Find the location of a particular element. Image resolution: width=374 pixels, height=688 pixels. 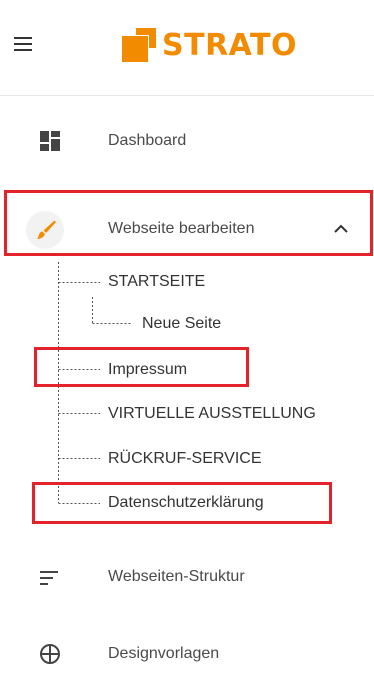

subitem-startseite: STARTSEITE is located at coordinates (156, 282).